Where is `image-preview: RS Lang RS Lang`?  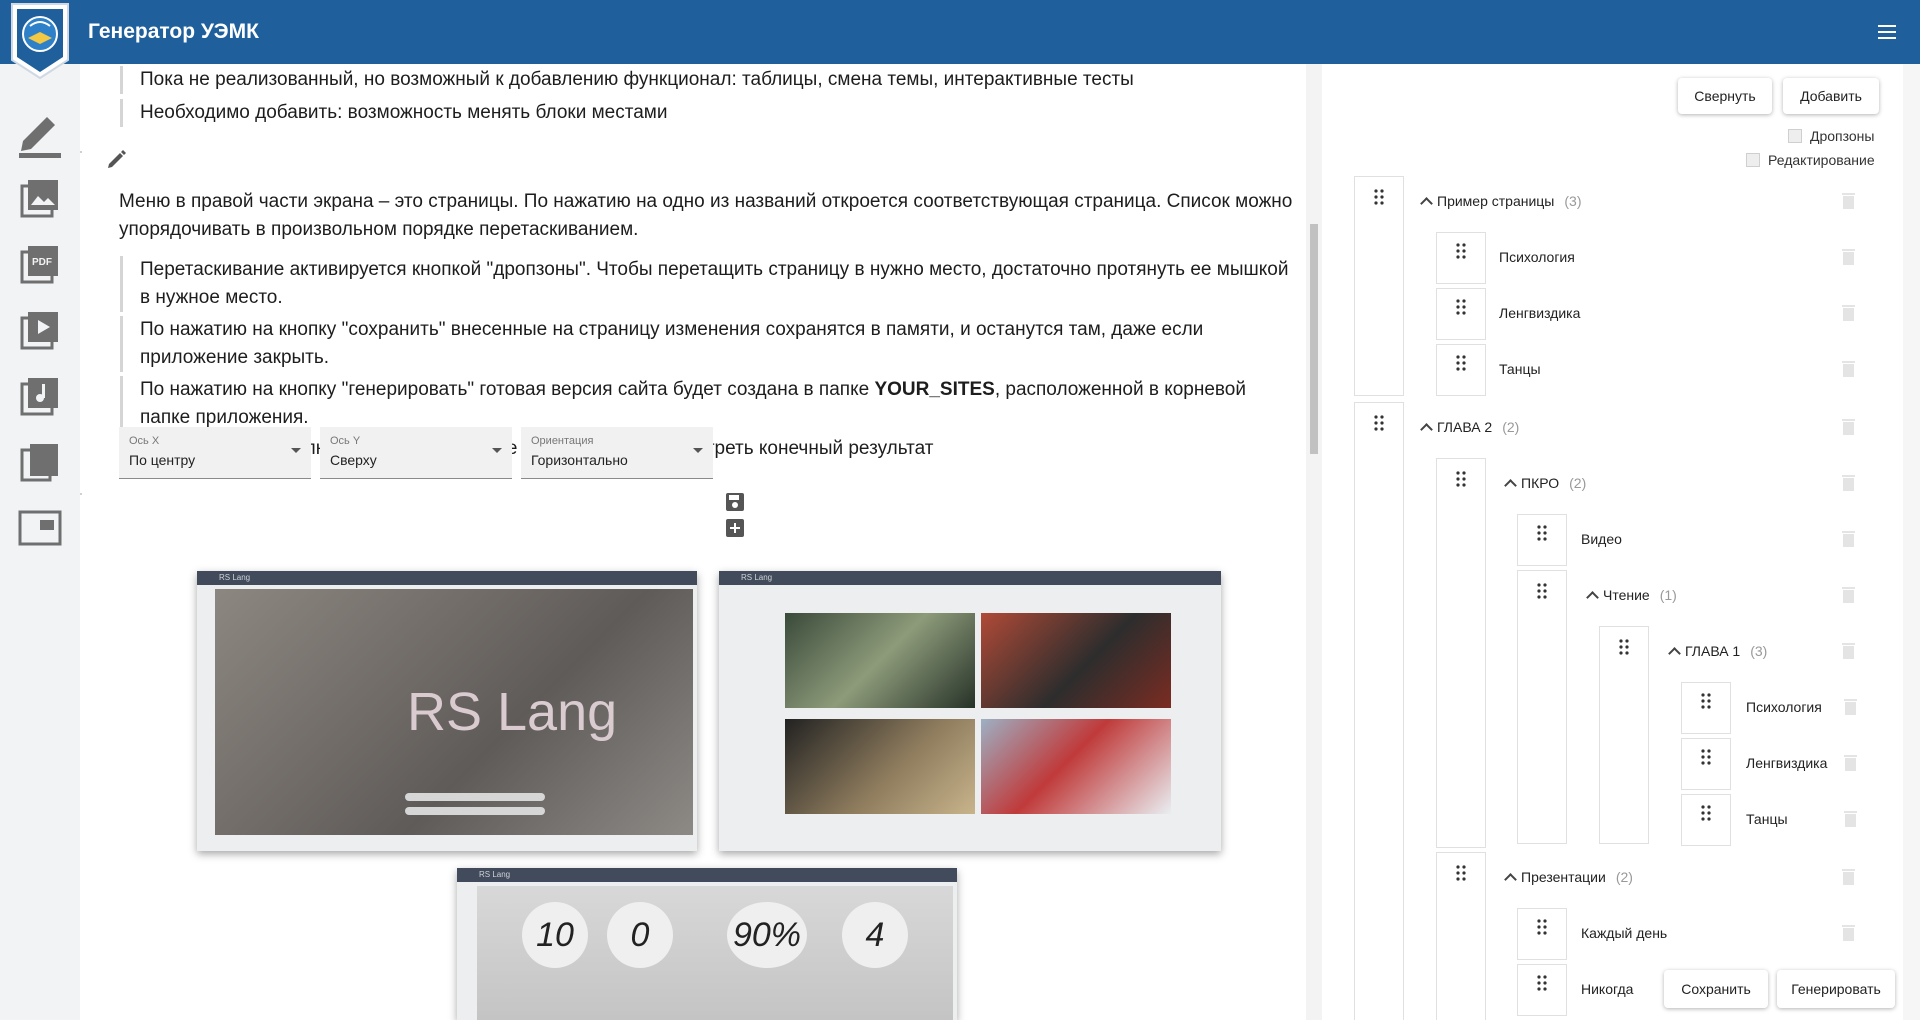
image-preview: RS Lang RS Lang is located at coordinates (447, 711).